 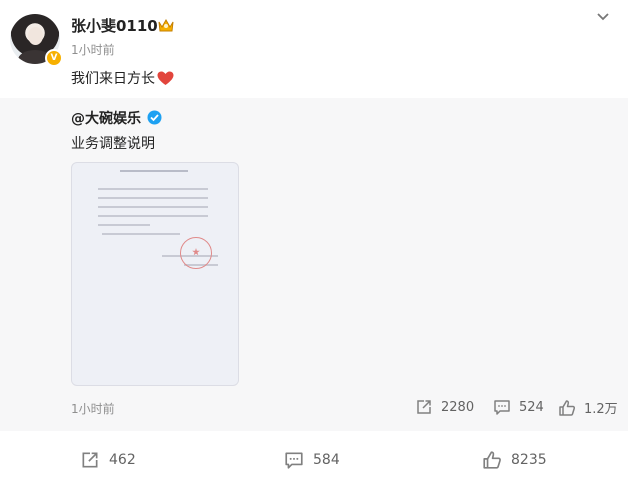 What do you see at coordinates (165, 78) in the screenshot?
I see `heart-icon` at bounding box center [165, 78].